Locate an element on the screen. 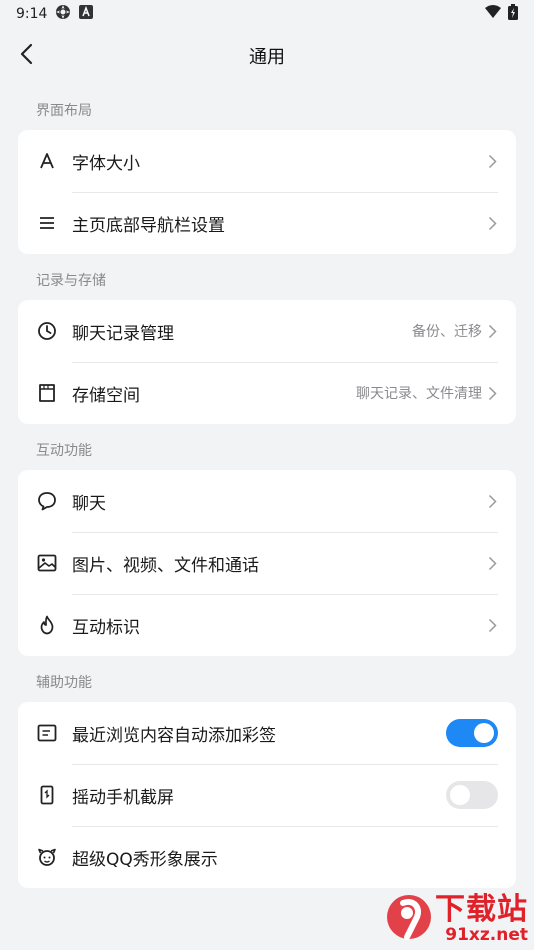 This screenshot has height=950, width=534. row-super-qq-show: 超级QQ秀形象展示 is located at coordinates (267, 857).